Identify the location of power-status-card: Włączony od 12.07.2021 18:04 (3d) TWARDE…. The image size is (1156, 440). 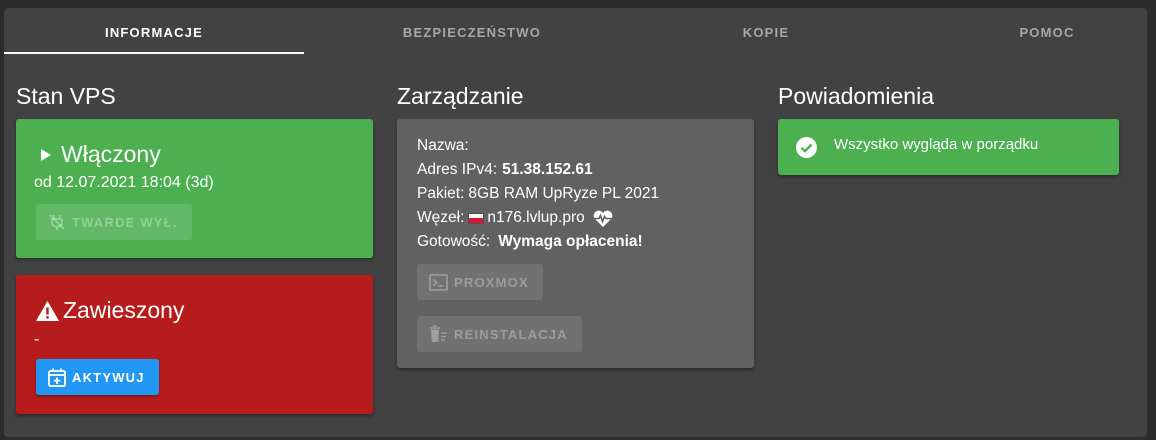
(194, 188).